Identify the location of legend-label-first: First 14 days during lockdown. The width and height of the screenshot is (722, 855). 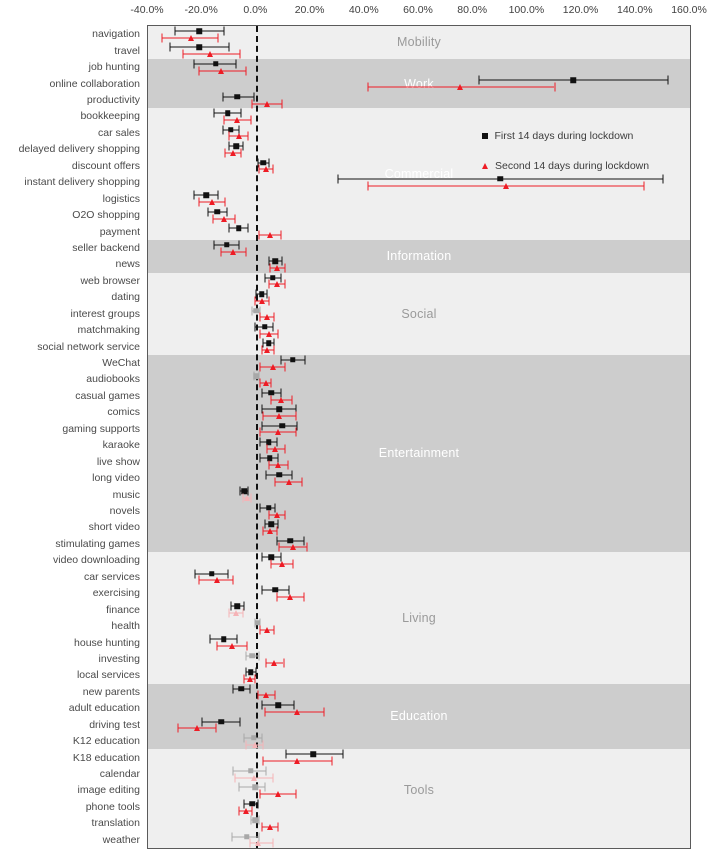
(564, 136).